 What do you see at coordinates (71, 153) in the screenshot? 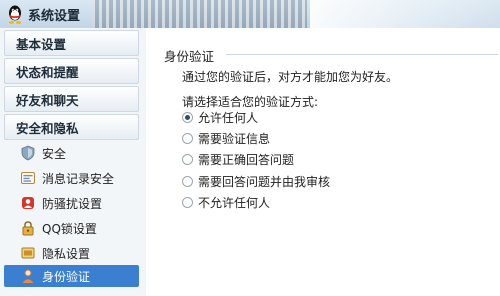
I see `sidebar-item-security: 安全` at bounding box center [71, 153].